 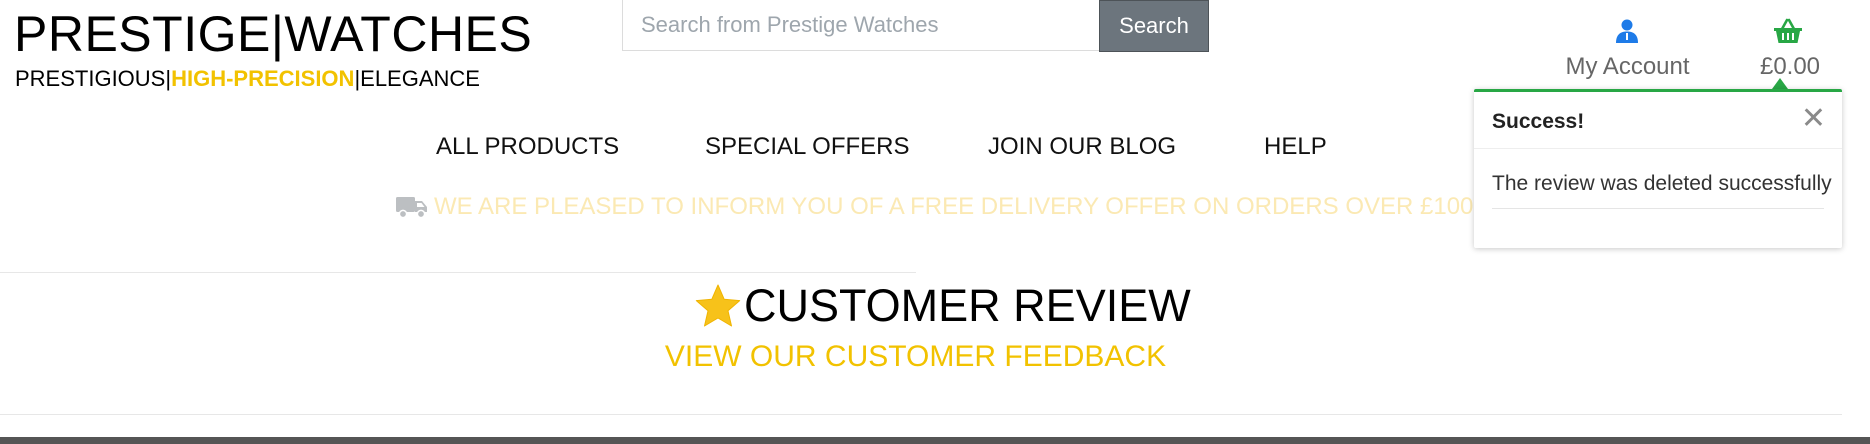 What do you see at coordinates (1154, 26) in the screenshot?
I see `search-button: Search` at bounding box center [1154, 26].